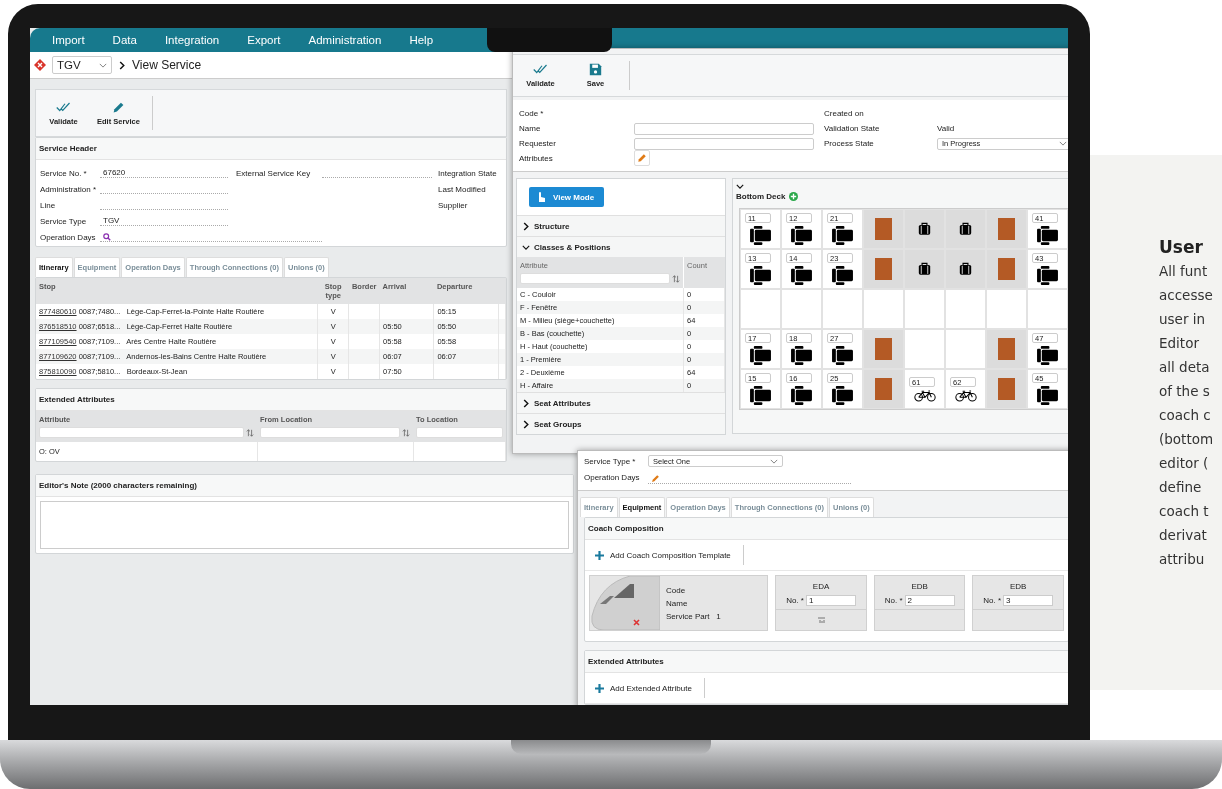  Describe the element at coordinates (107, 237) in the screenshot. I see `search-icon` at that location.